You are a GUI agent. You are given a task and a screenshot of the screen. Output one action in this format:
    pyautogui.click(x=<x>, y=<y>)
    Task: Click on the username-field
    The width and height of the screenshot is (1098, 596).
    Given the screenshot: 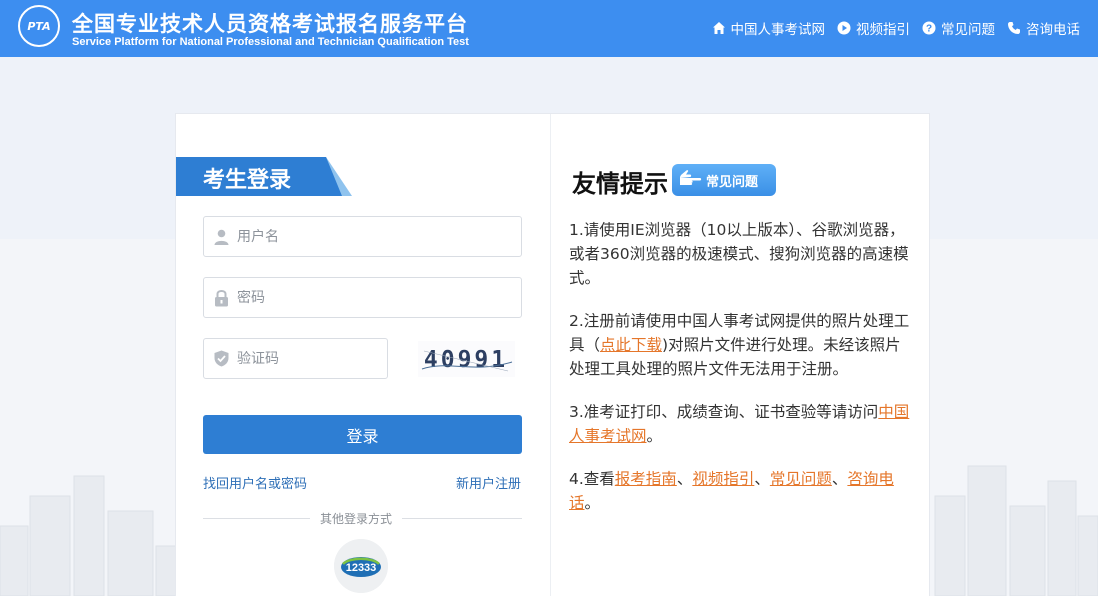 What is the action you would take?
    pyautogui.click(x=362, y=236)
    